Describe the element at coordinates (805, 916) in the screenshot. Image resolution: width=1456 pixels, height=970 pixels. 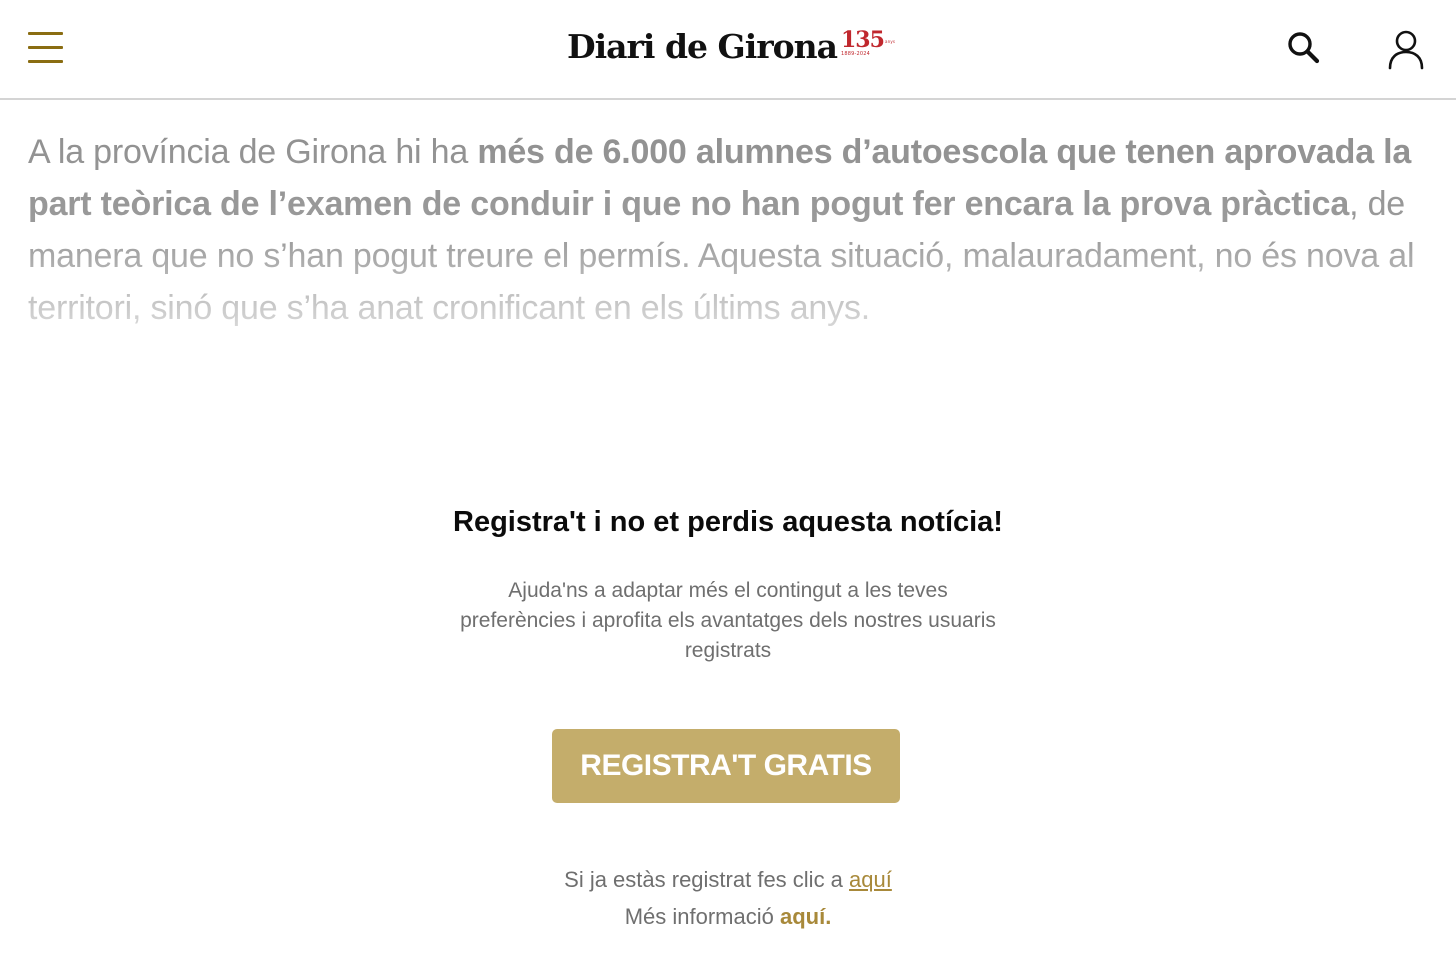
I see `more-info-link: aquí.` at that location.